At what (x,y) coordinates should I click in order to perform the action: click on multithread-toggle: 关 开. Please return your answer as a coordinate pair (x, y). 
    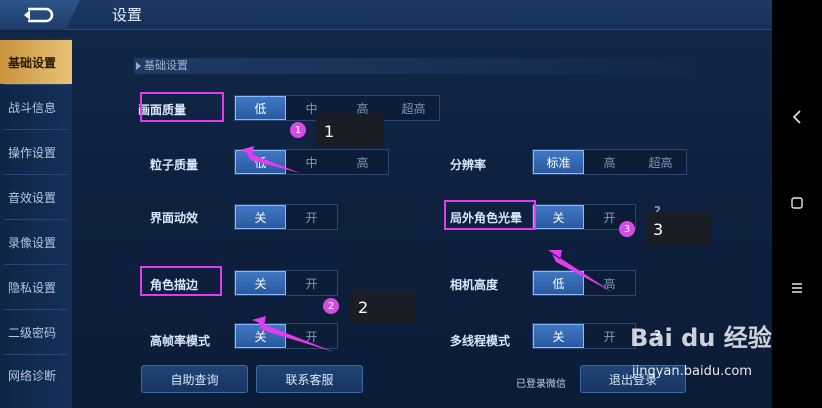
    Looking at the image, I should click on (584, 336).